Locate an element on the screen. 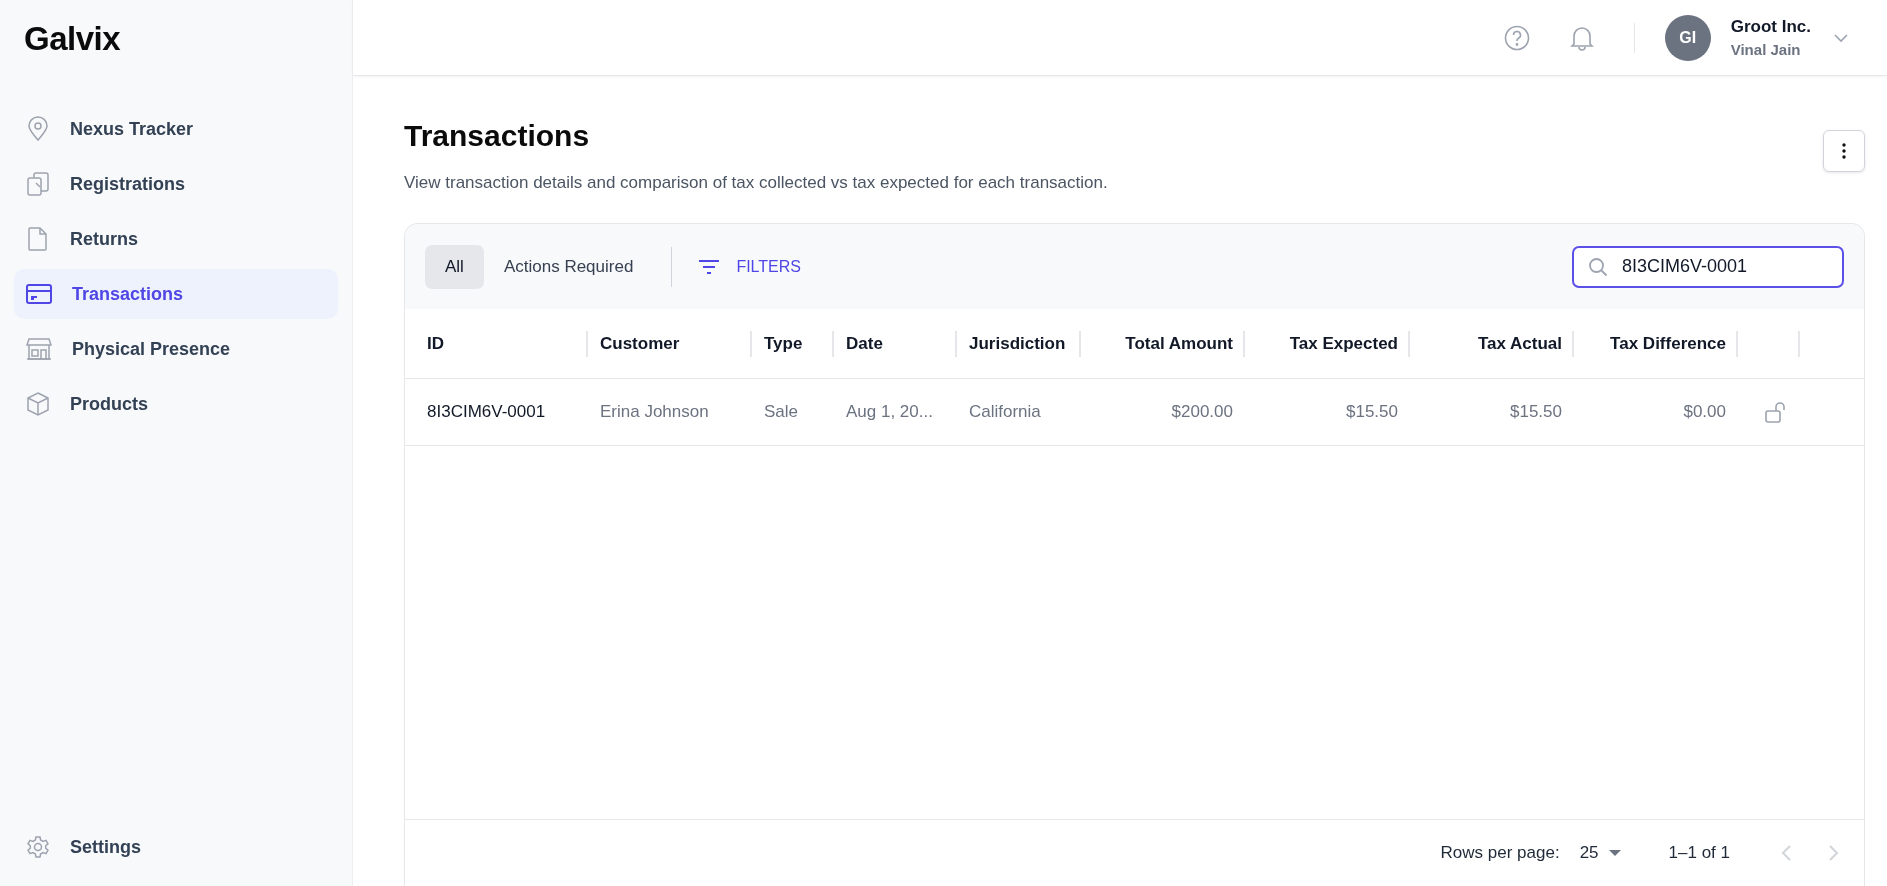 The height and width of the screenshot is (886, 1887). more-vertical-icon is located at coordinates (1844, 151).